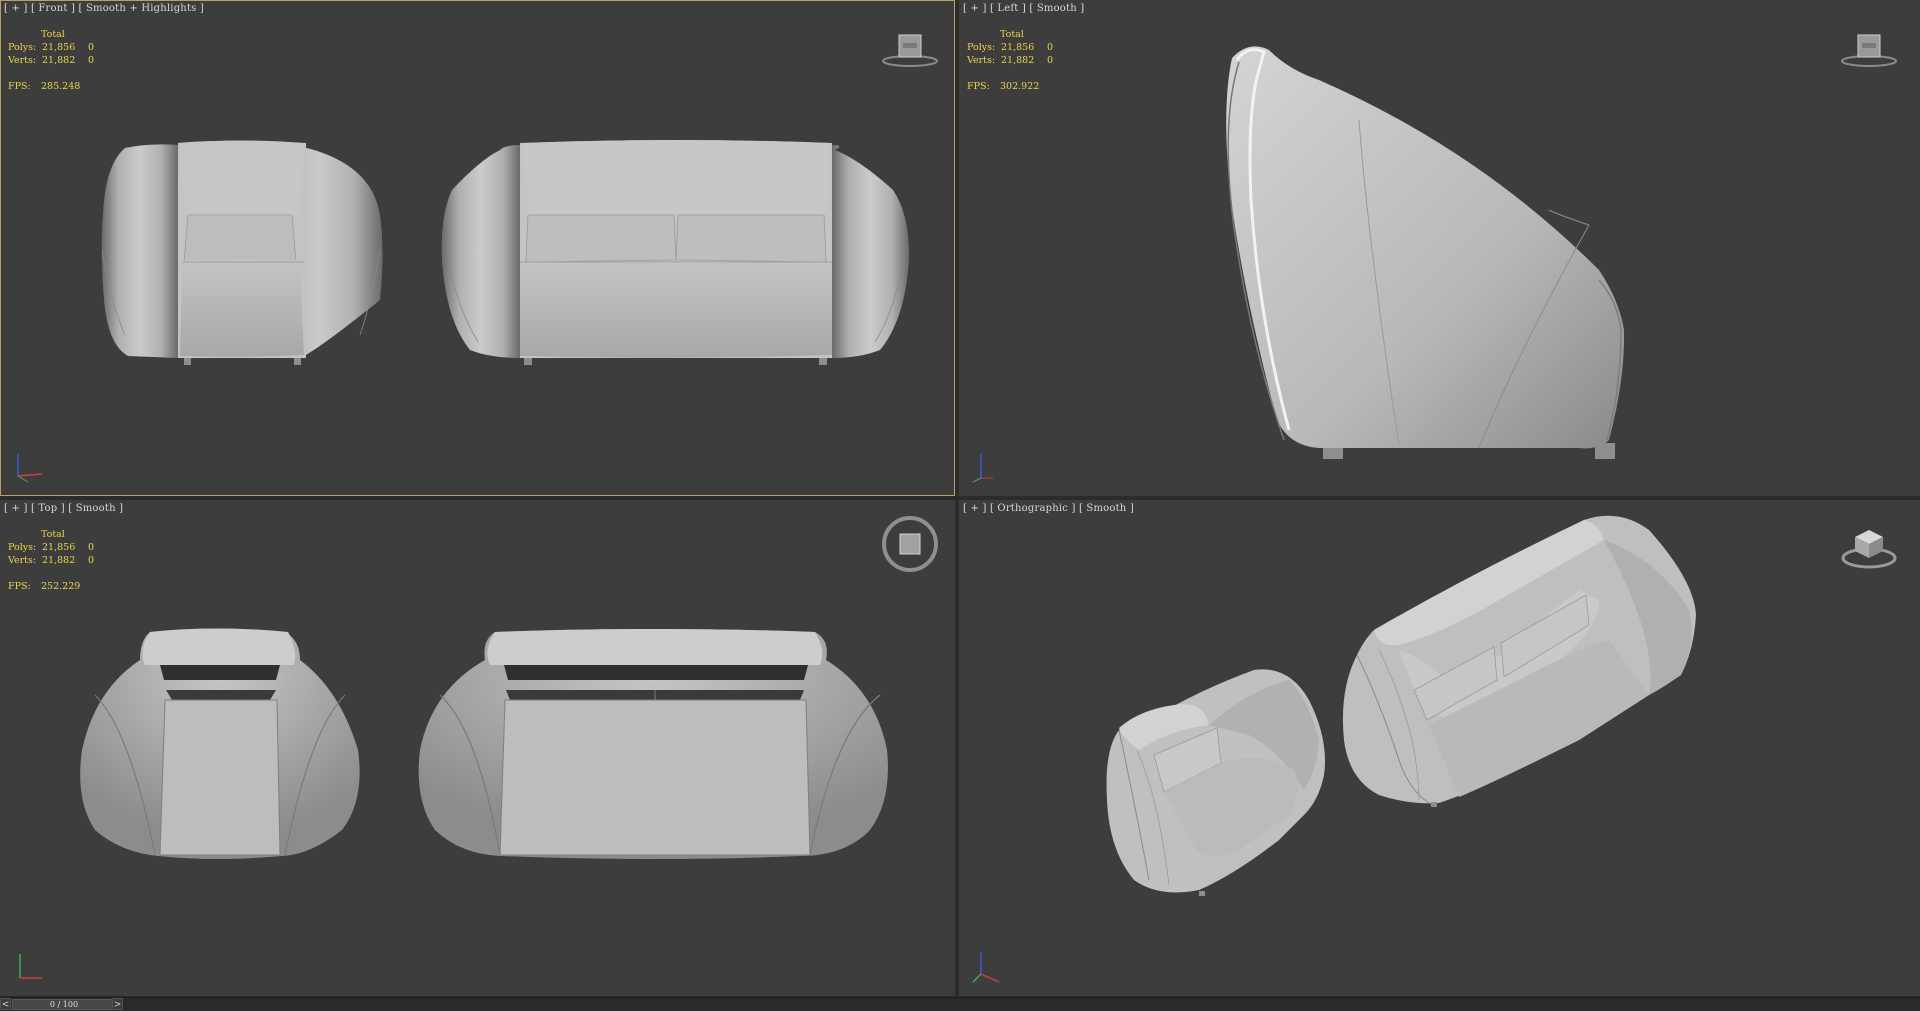 The image size is (1920, 1011). What do you see at coordinates (1216, 782) in the screenshot?
I see `armchair-ortho` at bounding box center [1216, 782].